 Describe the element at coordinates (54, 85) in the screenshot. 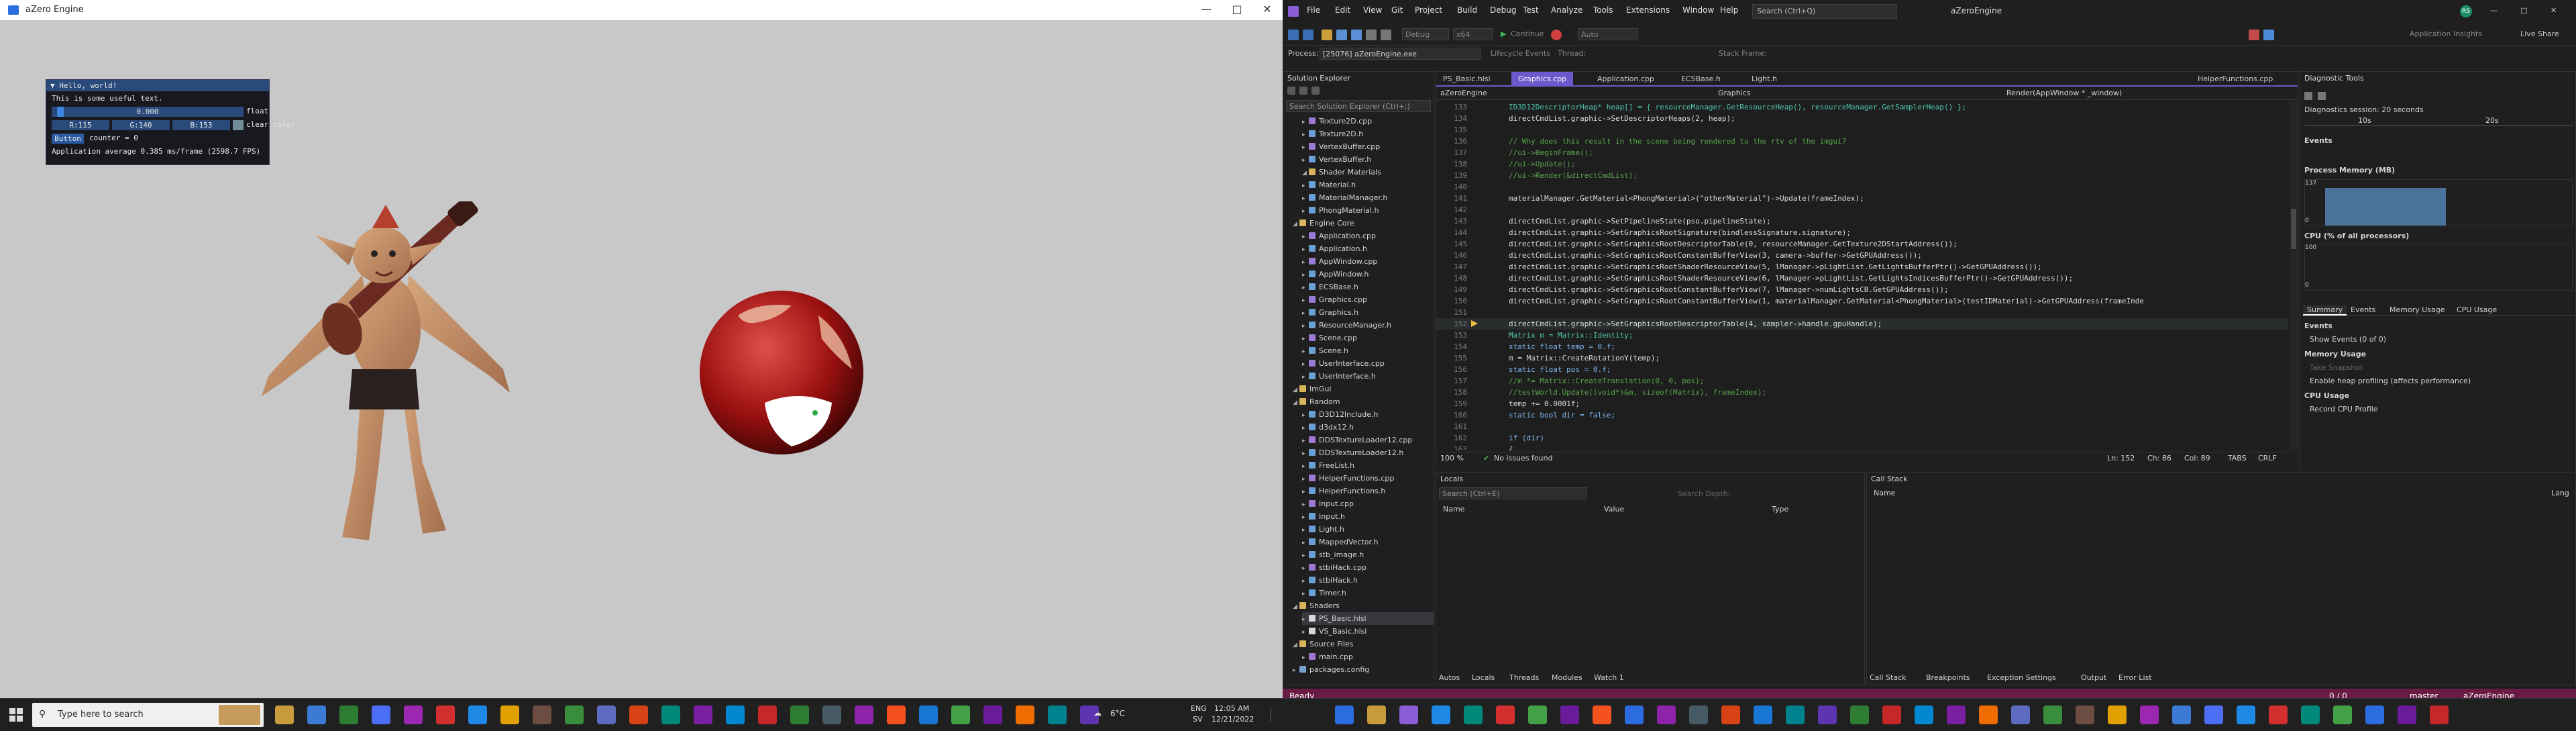

I see `collapse-arrow-icon: ▼` at that location.